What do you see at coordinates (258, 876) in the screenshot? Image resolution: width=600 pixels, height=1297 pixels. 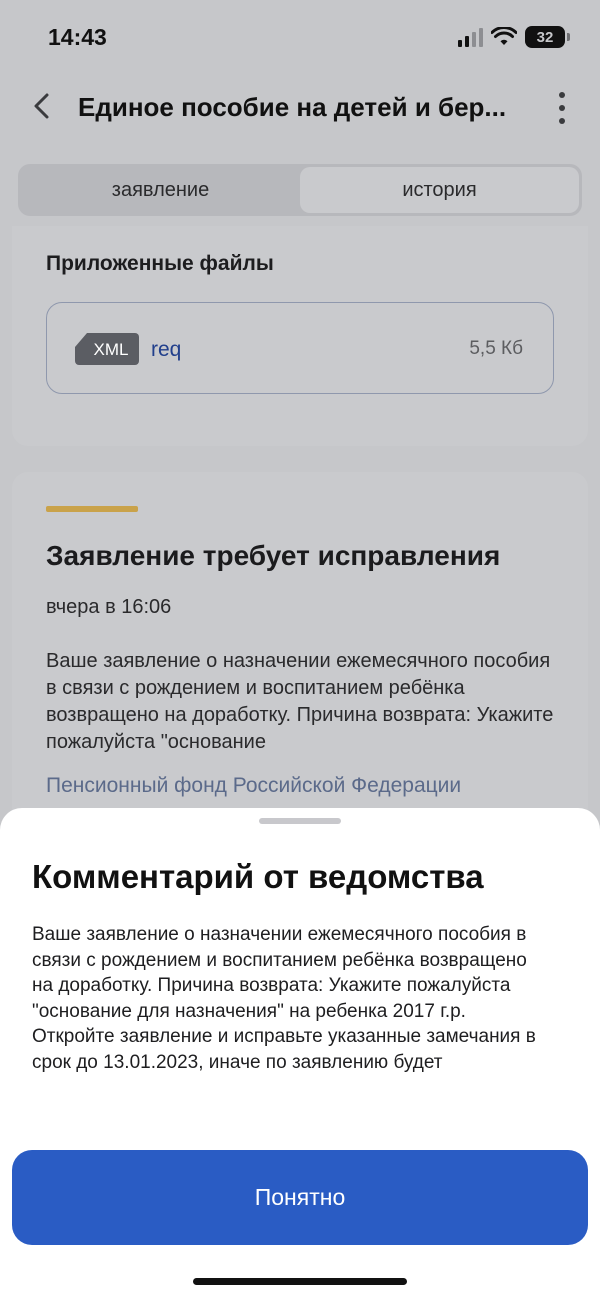 I see `sheet-title: Комментарий от ведомства` at bounding box center [258, 876].